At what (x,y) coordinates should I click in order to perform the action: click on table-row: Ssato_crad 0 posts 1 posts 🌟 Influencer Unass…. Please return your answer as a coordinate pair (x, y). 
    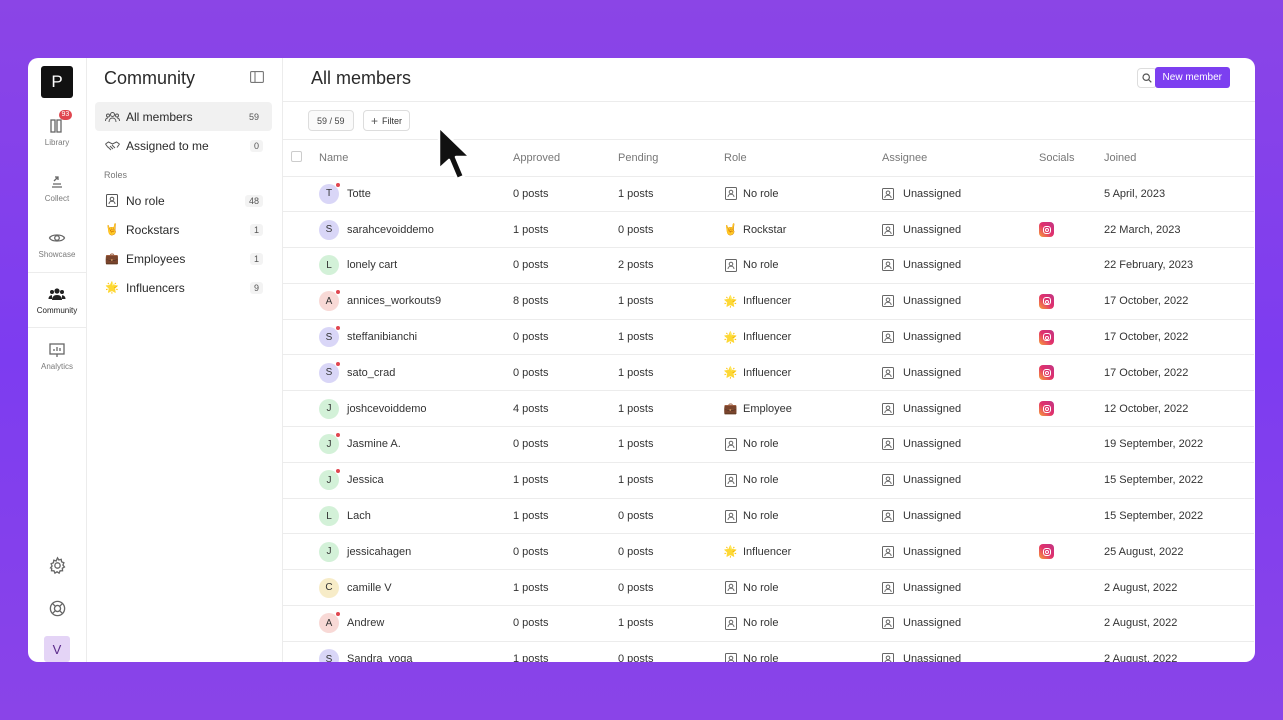
    Looking at the image, I should click on (768, 373).